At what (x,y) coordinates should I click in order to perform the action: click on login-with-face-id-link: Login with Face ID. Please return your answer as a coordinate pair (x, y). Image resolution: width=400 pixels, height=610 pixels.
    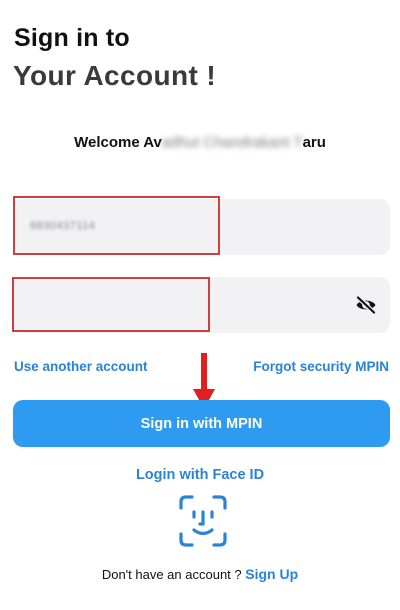
    Looking at the image, I should click on (200, 475).